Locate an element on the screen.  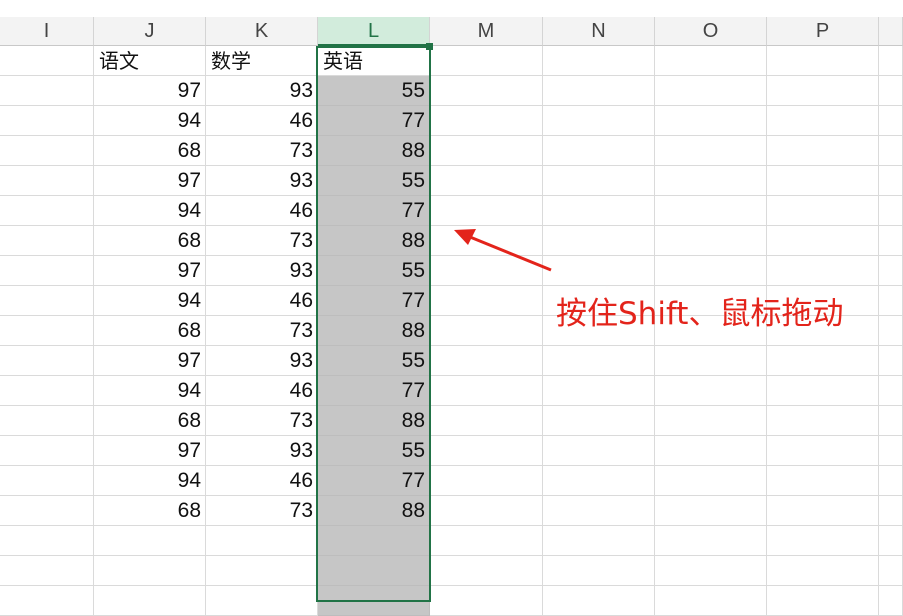
column-header-p: P is located at coordinates (823, 31).